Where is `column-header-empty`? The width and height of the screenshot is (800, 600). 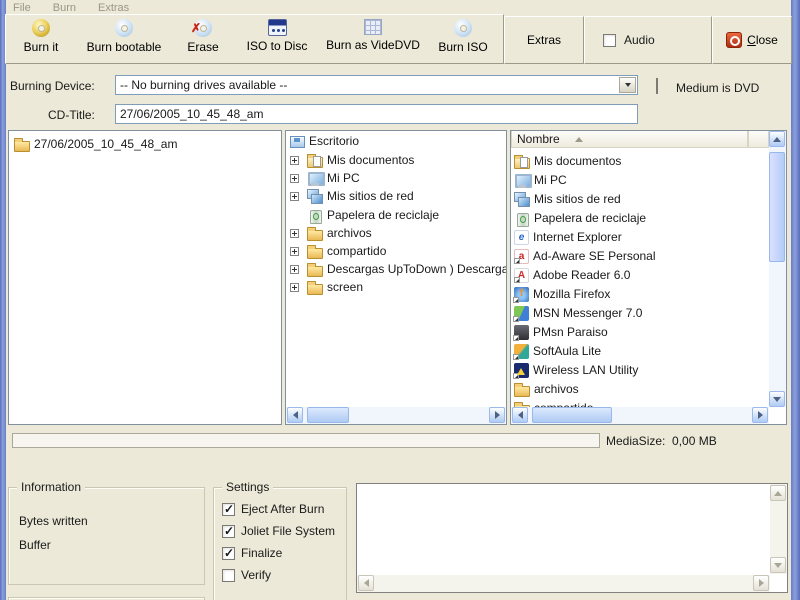
column-header-empty is located at coordinates (758, 139).